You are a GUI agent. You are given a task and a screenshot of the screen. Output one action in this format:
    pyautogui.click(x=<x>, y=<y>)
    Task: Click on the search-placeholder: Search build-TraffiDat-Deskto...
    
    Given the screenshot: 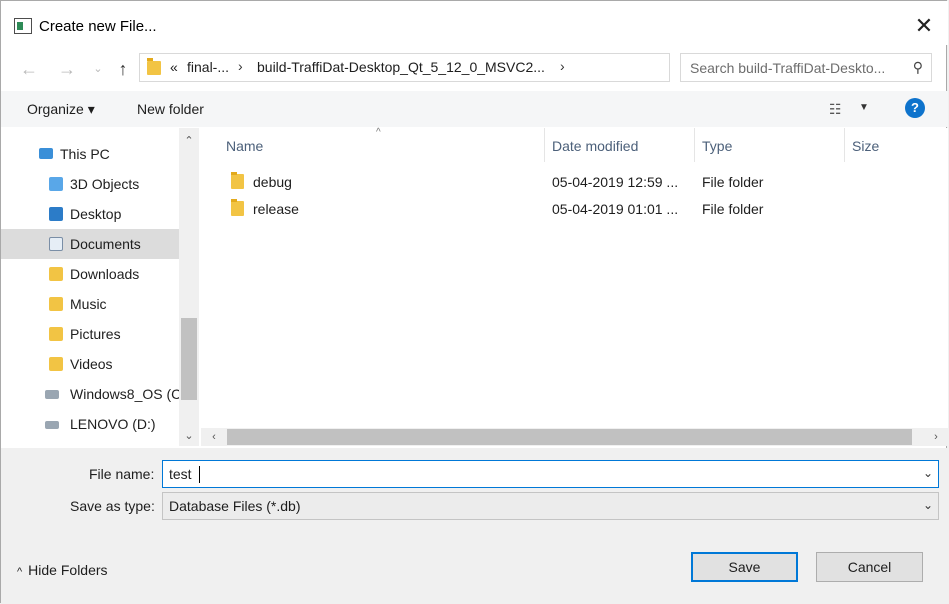 What is the action you would take?
    pyautogui.click(x=788, y=68)
    